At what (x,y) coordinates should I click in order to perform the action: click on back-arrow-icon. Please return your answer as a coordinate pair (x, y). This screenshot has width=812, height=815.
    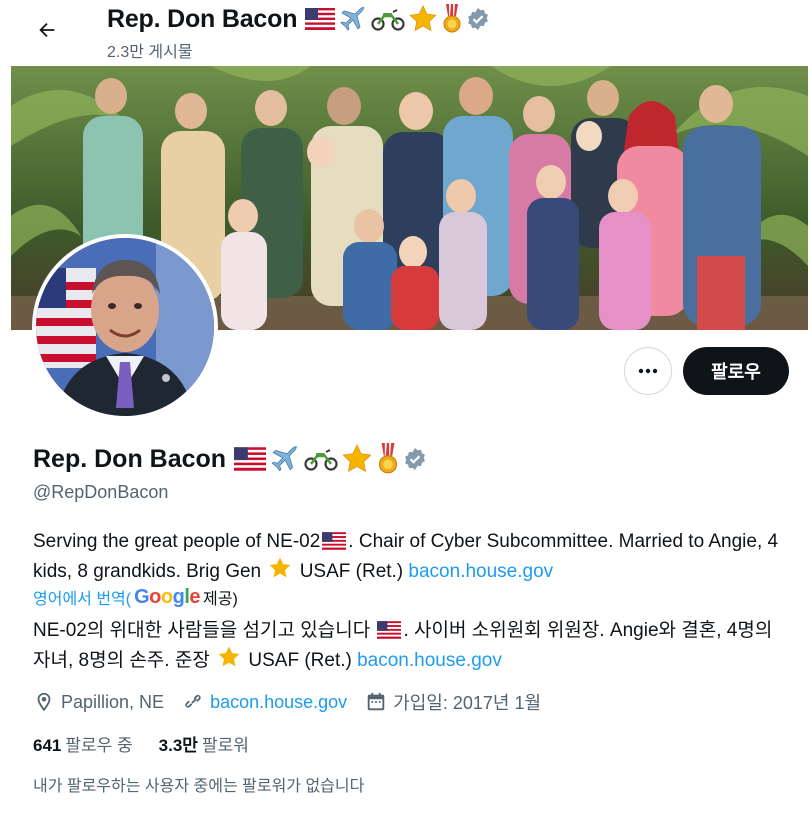
    Looking at the image, I should click on (47, 30).